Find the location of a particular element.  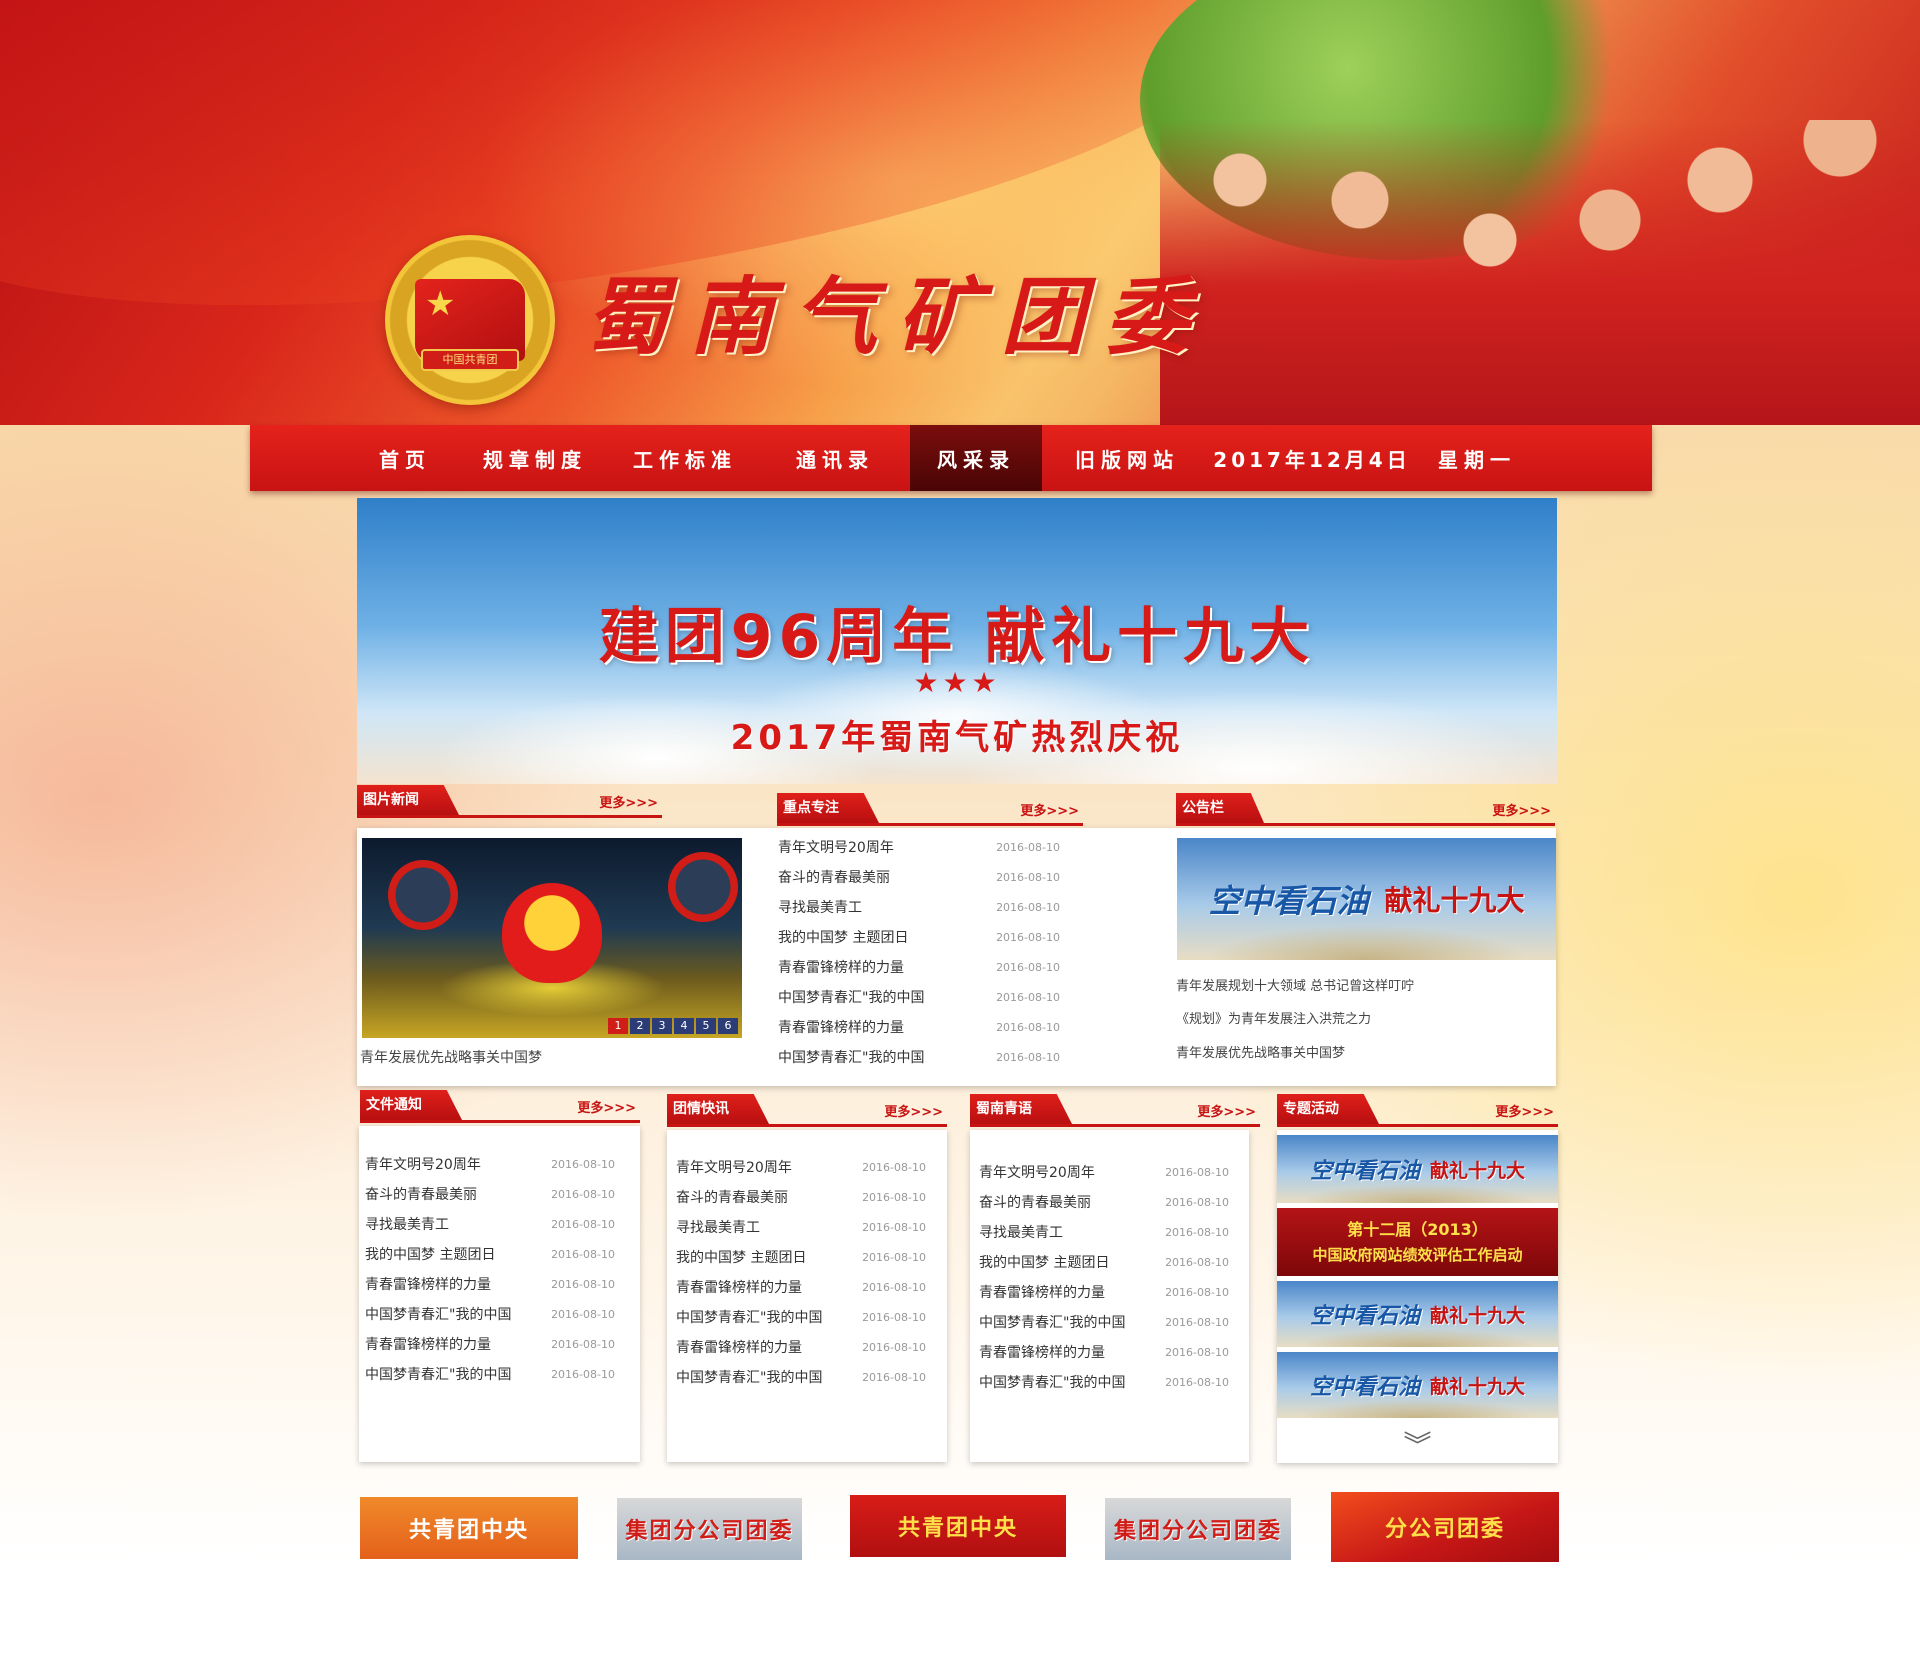

section-title: 蜀南青语 is located at coordinates (1021, 1109).